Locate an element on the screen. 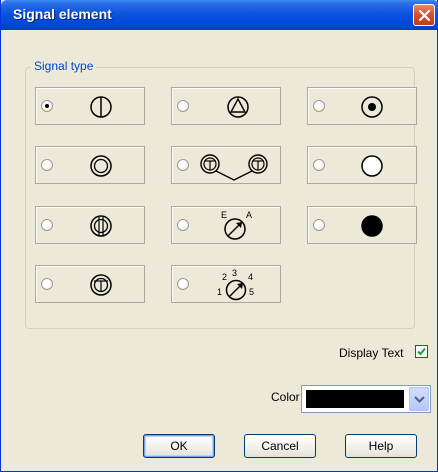 Image resolution: width=438 pixels, height=472 pixels. circle-vertical-line-icon is located at coordinates (101, 107).